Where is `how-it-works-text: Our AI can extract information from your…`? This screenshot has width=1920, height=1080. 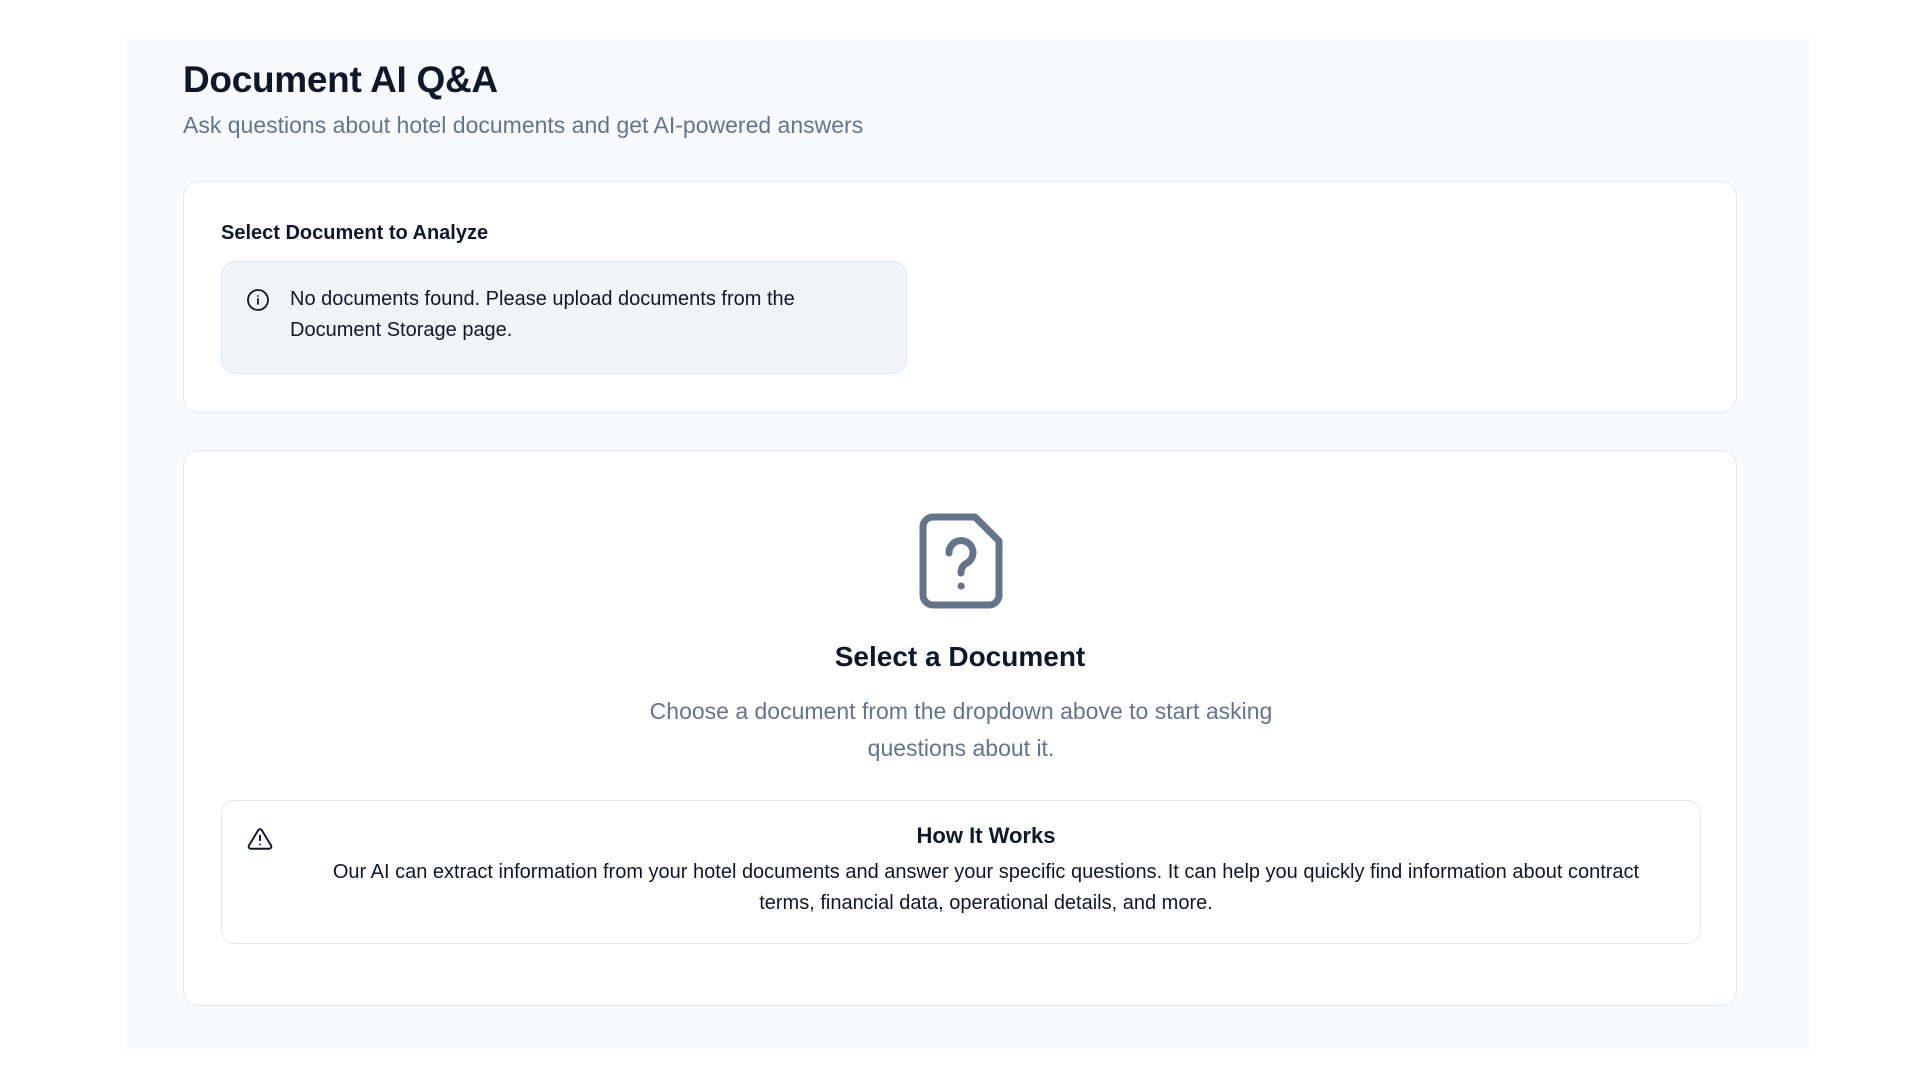 how-it-works-text: Our AI can extract information from your… is located at coordinates (986, 887).